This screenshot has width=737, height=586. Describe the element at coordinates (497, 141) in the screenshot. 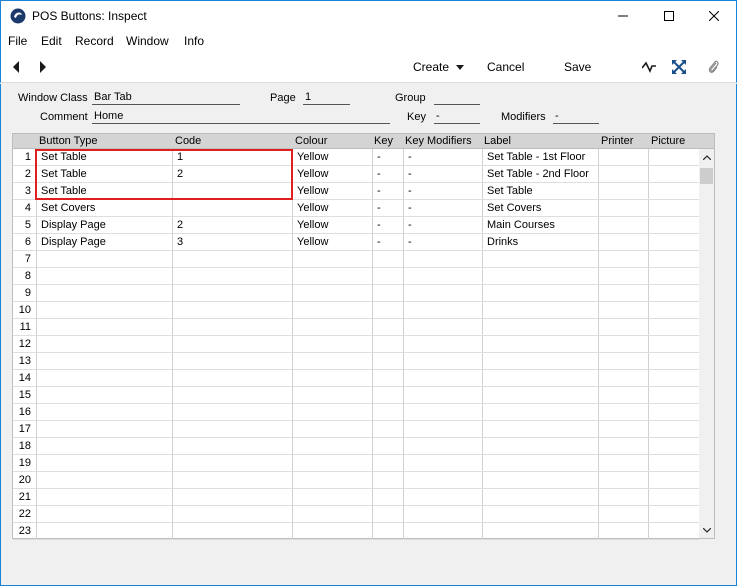

I see `col-header-label: Label` at that location.